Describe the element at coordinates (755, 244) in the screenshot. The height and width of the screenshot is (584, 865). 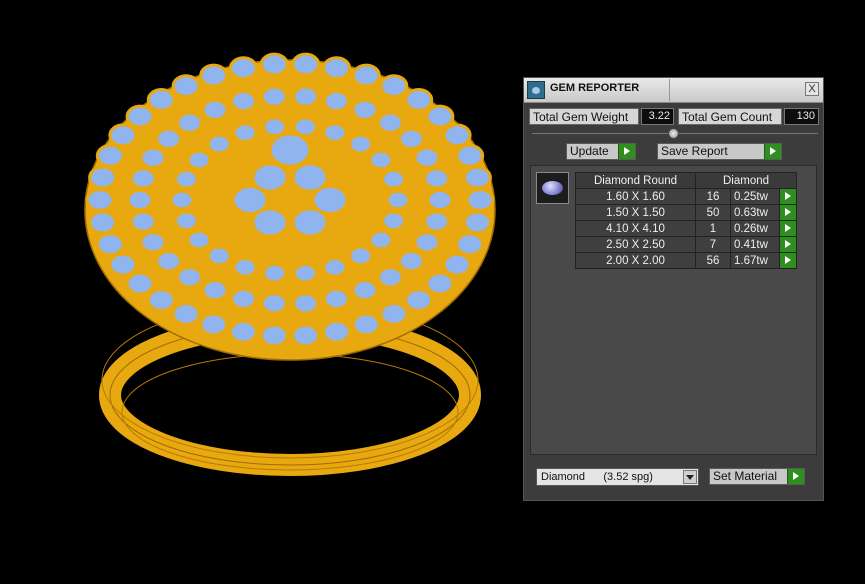
I see `gem-weight-cell: 0.41tw` at that location.